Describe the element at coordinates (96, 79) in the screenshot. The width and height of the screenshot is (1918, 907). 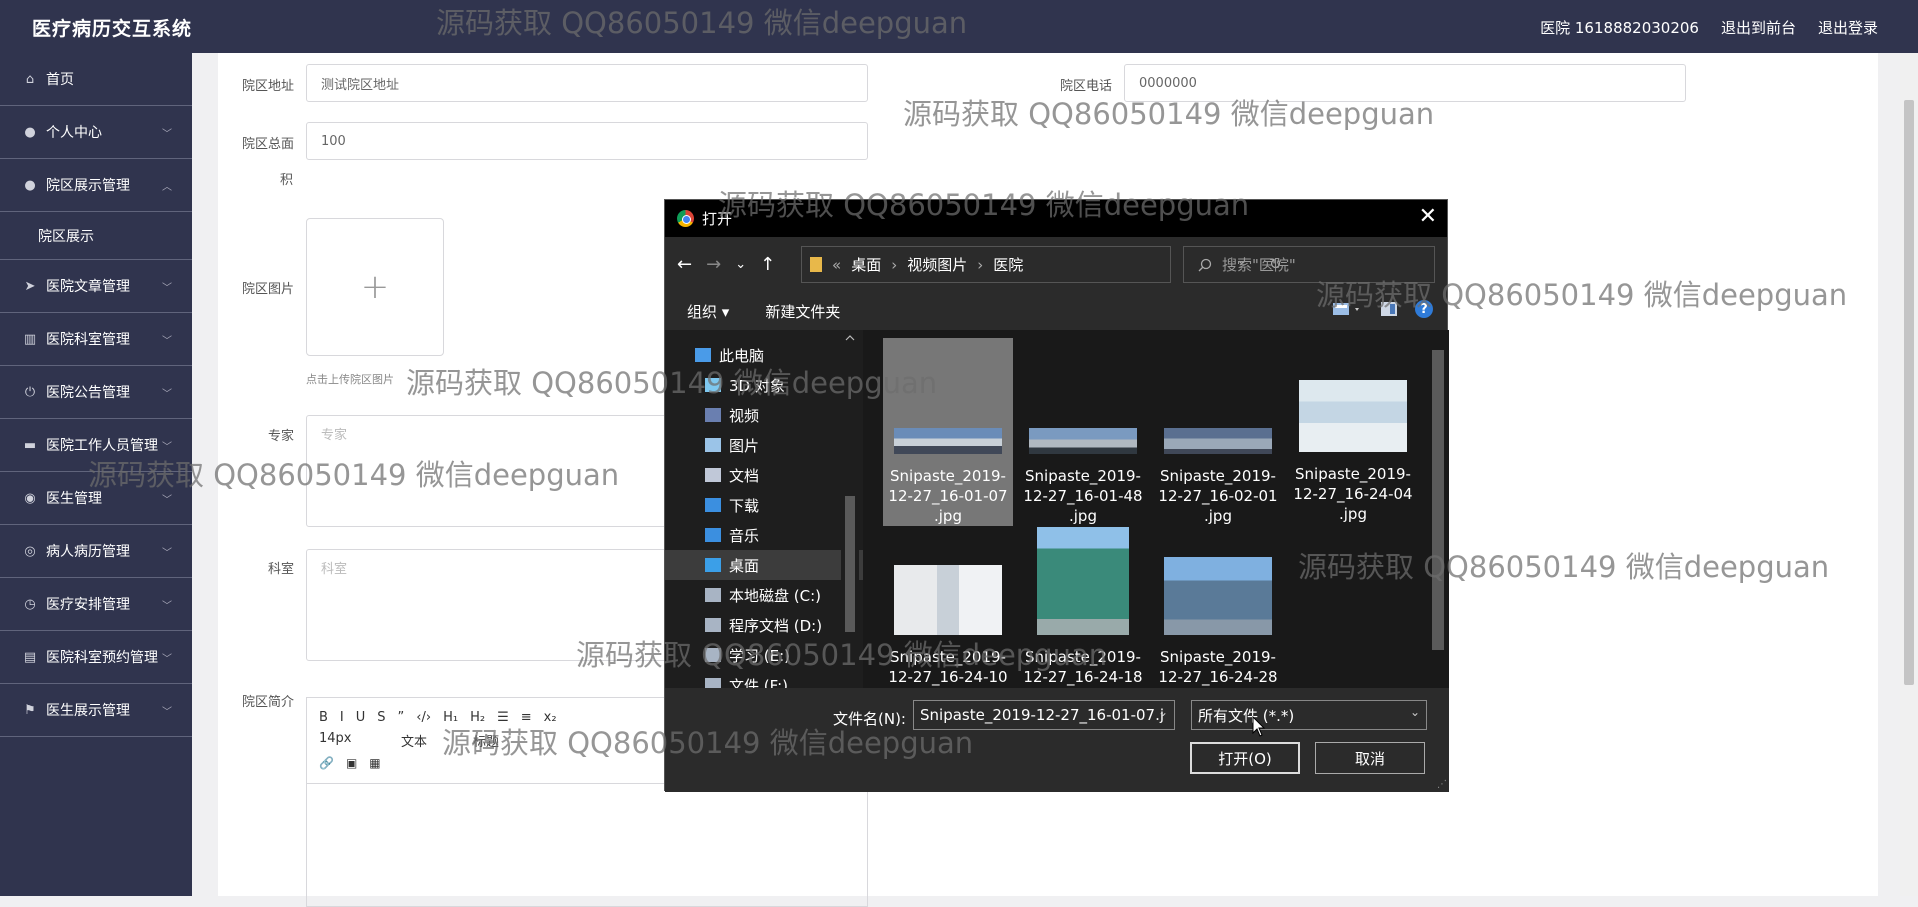
I see `sidebar-item: ⌂ 首页` at that location.